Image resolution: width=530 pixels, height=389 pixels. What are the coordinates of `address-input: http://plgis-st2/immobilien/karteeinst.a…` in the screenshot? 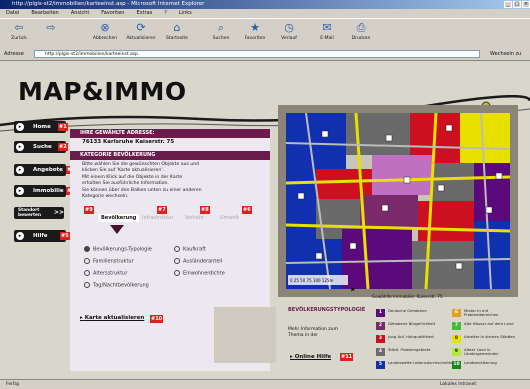 It's located at (257, 54).